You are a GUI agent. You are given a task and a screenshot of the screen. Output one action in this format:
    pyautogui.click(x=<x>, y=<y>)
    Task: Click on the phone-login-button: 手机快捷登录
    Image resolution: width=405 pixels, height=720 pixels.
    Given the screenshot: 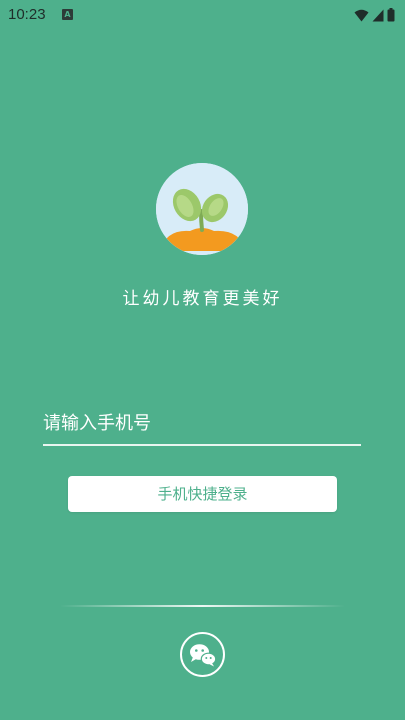 What is the action you would take?
    pyautogui.click(x=202, y=494)
    